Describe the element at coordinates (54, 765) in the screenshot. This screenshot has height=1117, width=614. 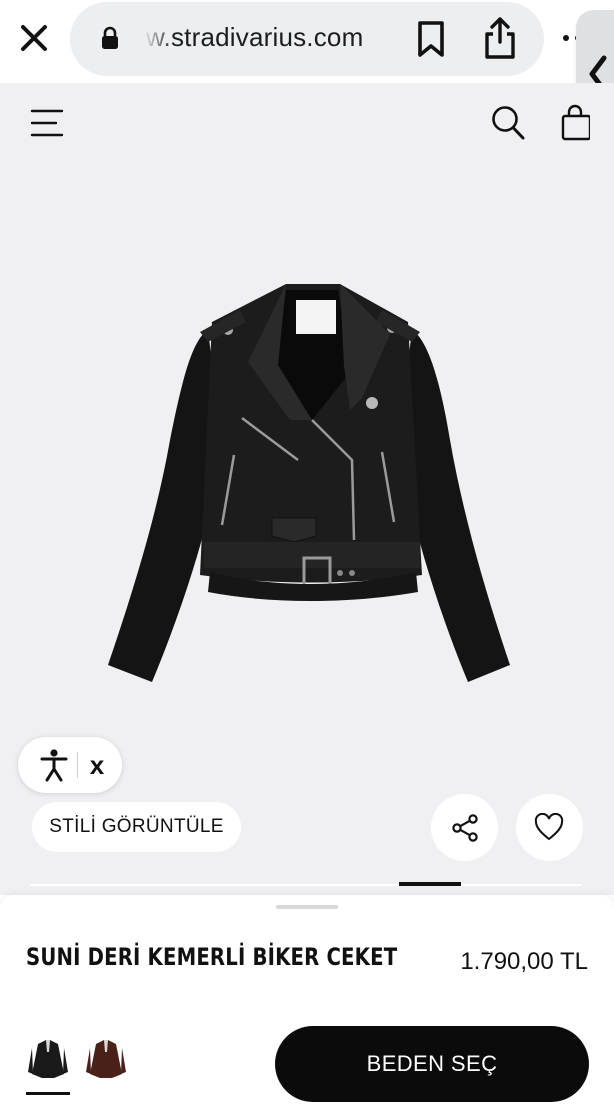
I see `accessibility-icon` at that location.